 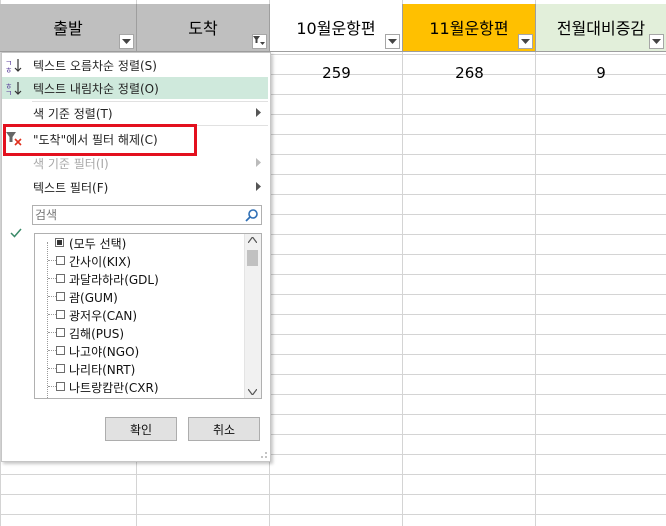 I want to click on list-item: 광저우(CAN), so click(x=140, y=315).